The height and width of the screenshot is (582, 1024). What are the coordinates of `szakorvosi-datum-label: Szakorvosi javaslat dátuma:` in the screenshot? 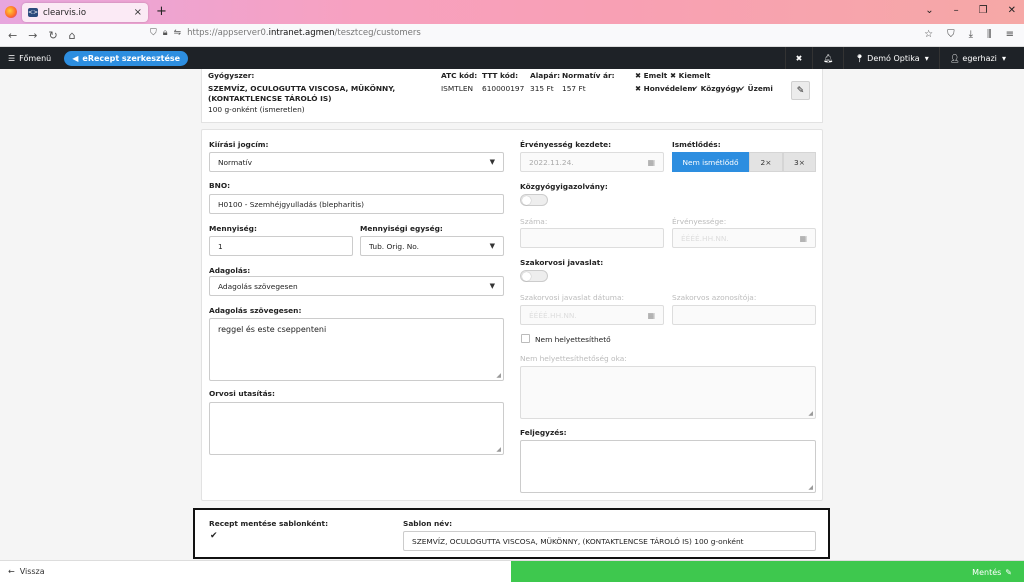 It's located at (572, 297).